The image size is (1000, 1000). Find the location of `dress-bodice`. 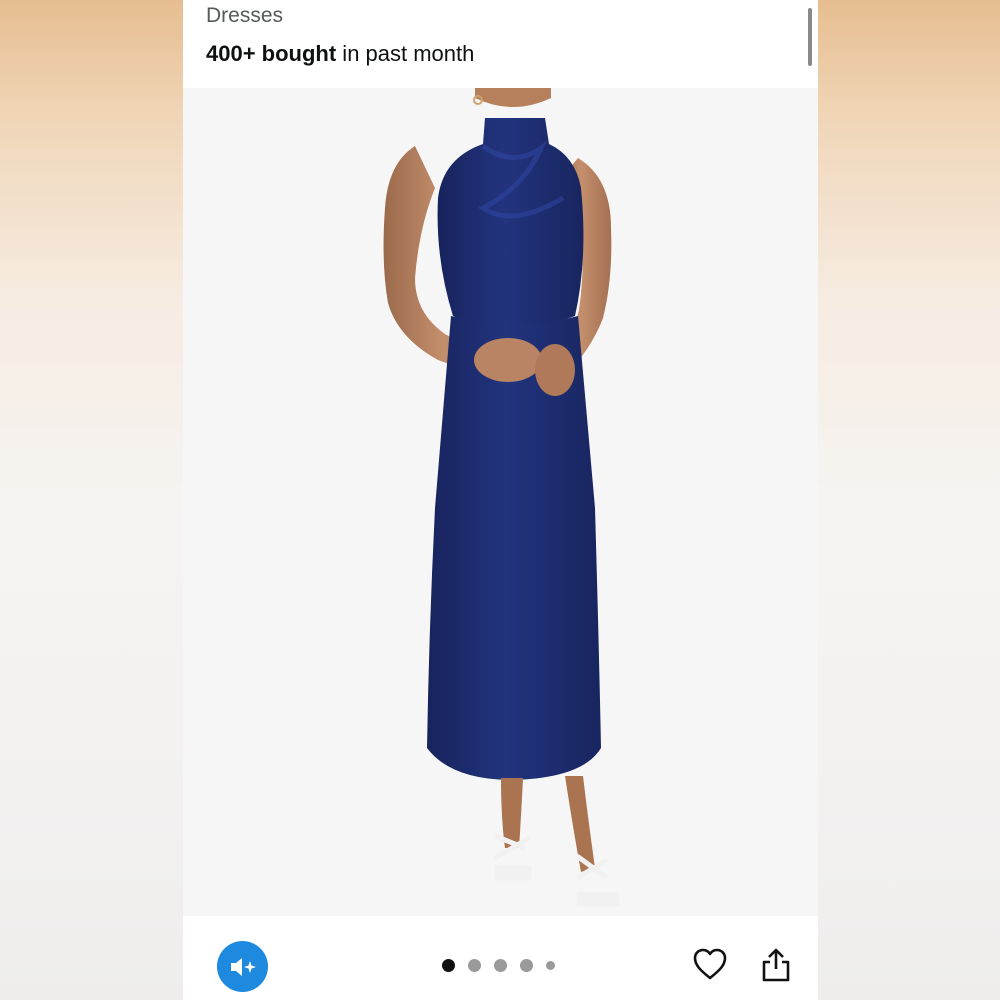

dress-bodice is located at coordinates (510, 222).